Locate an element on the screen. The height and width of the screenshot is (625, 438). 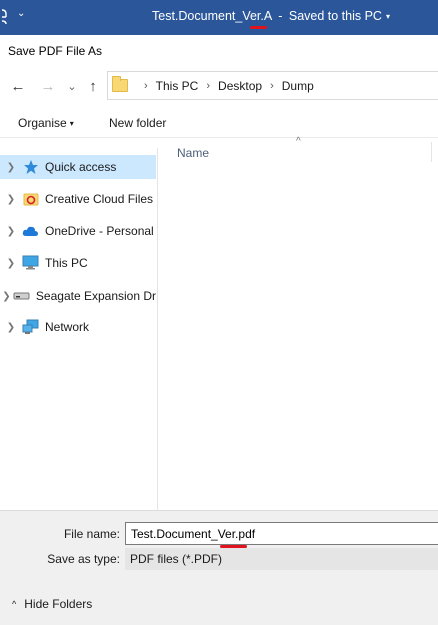
column-header-name: Name is located at coordinates (193, 153).